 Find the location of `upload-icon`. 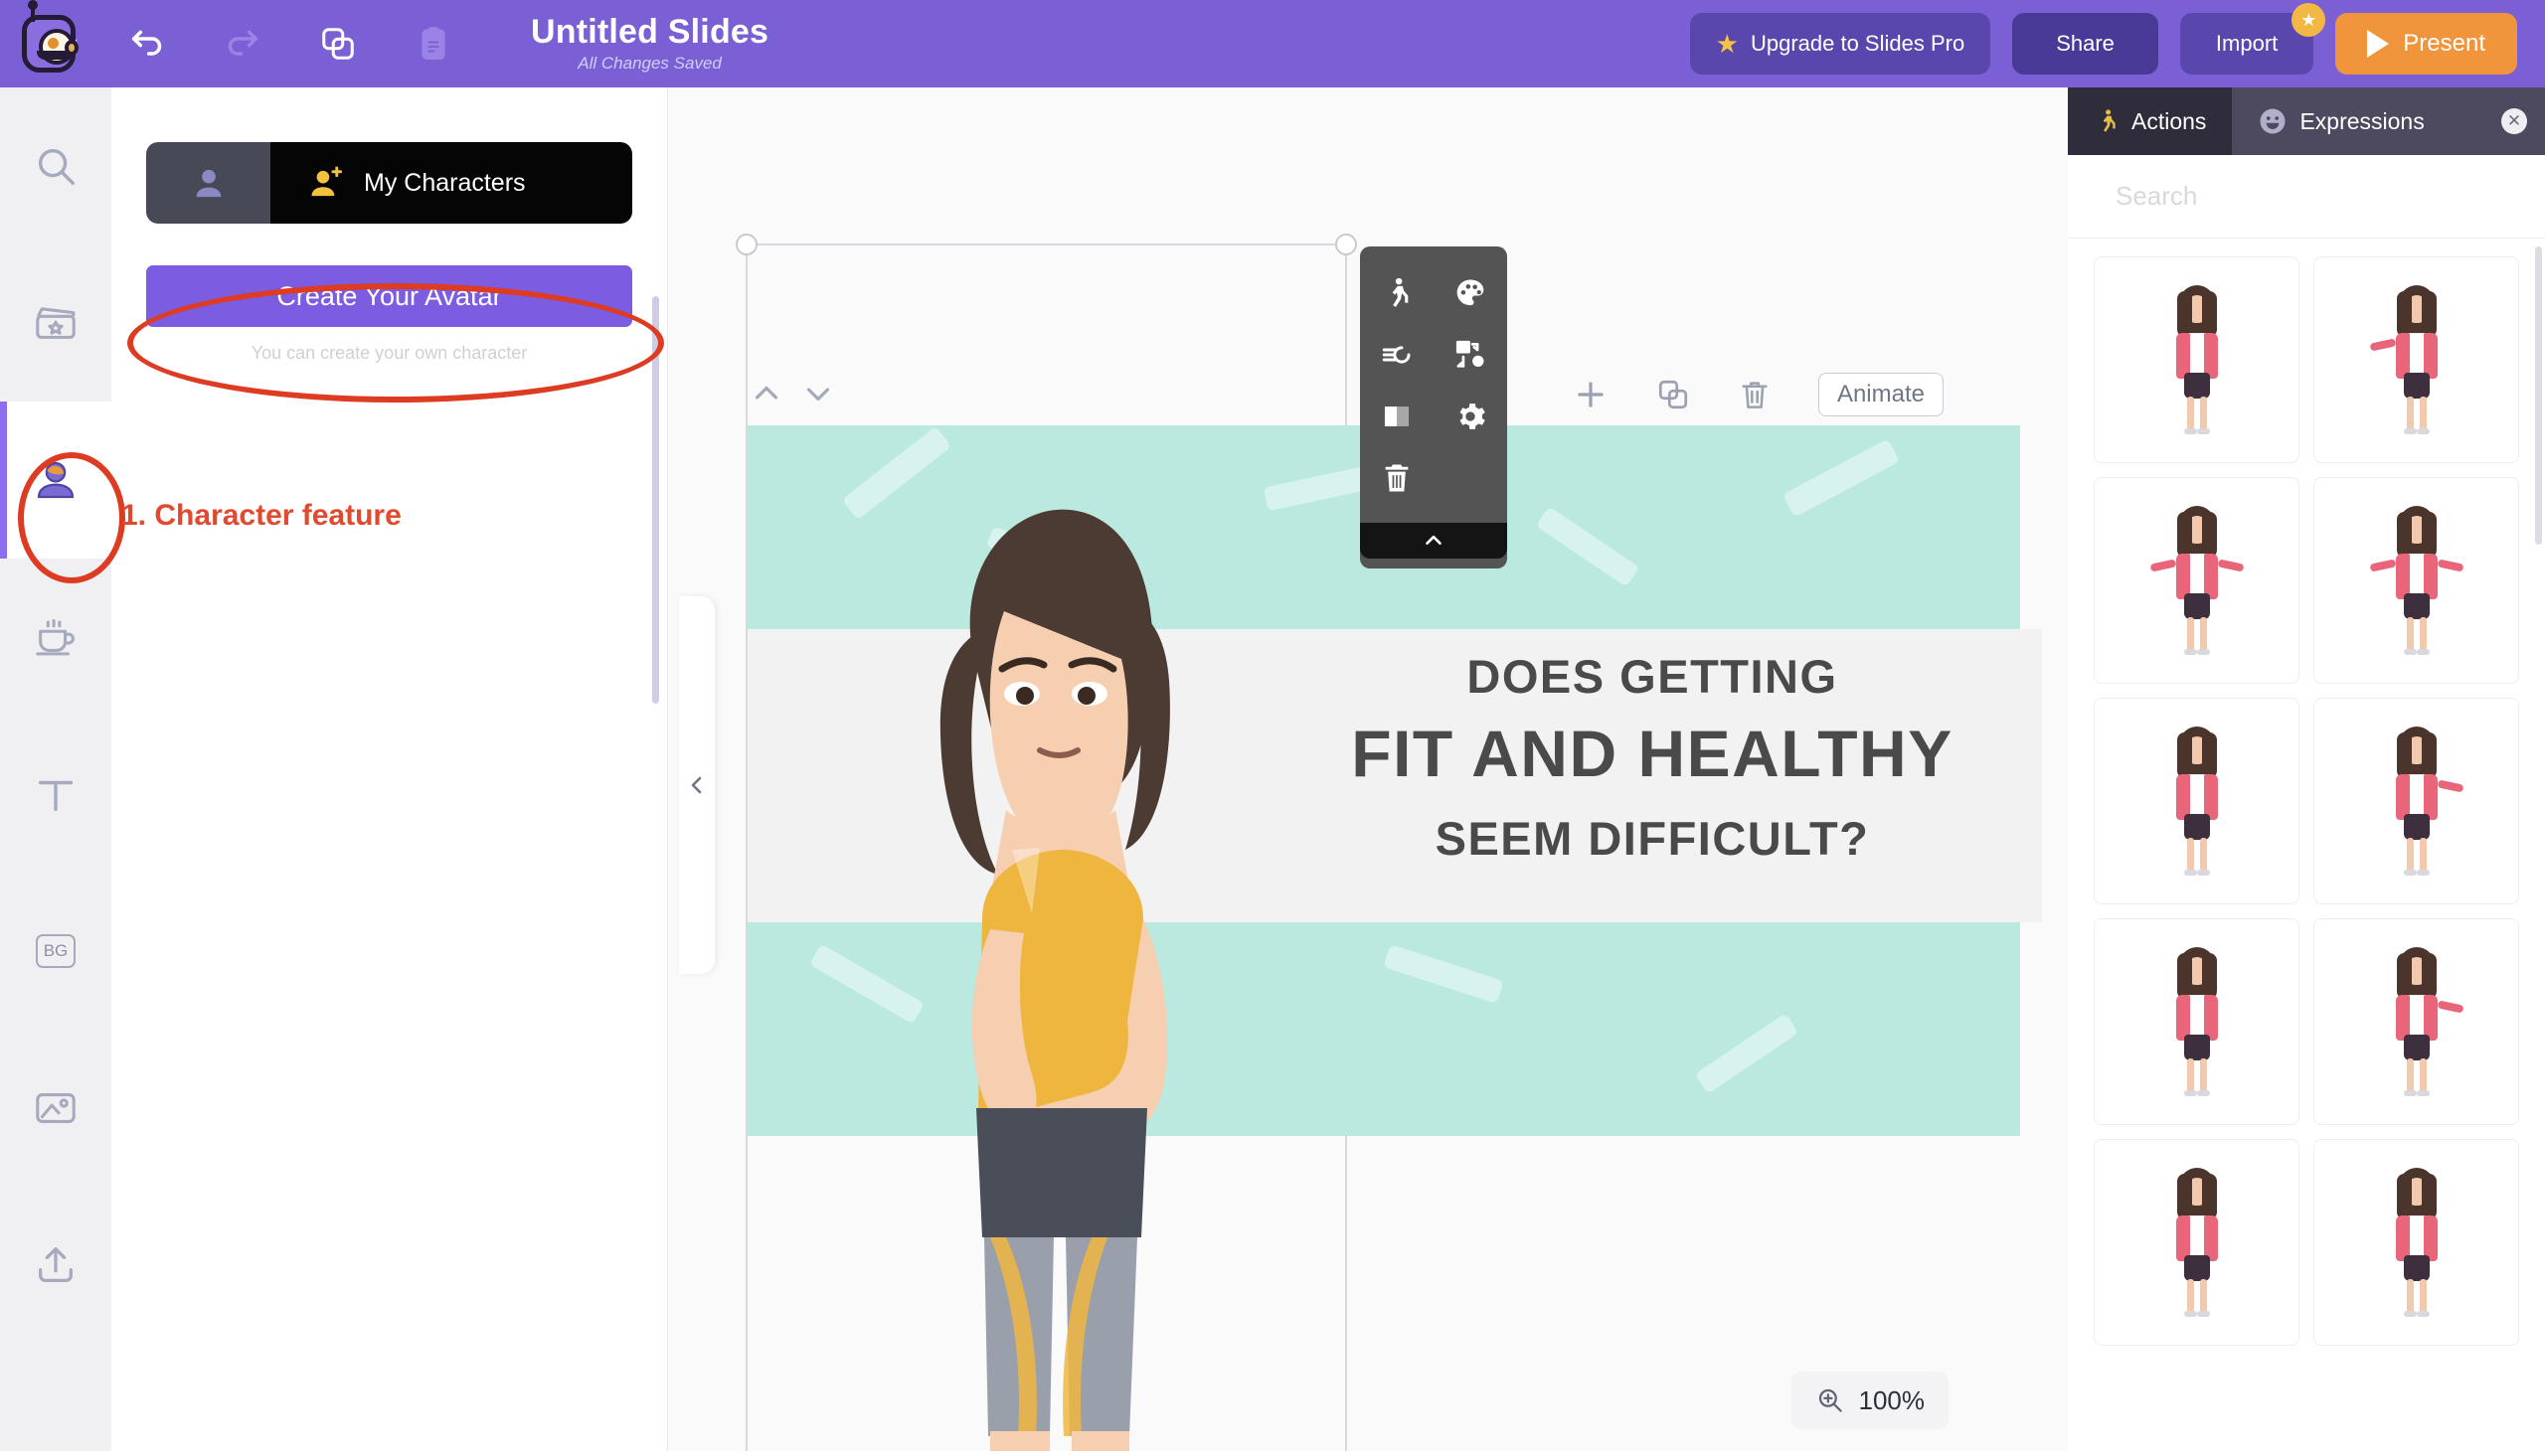

upload-icon is located at coordinates (56, 1265).